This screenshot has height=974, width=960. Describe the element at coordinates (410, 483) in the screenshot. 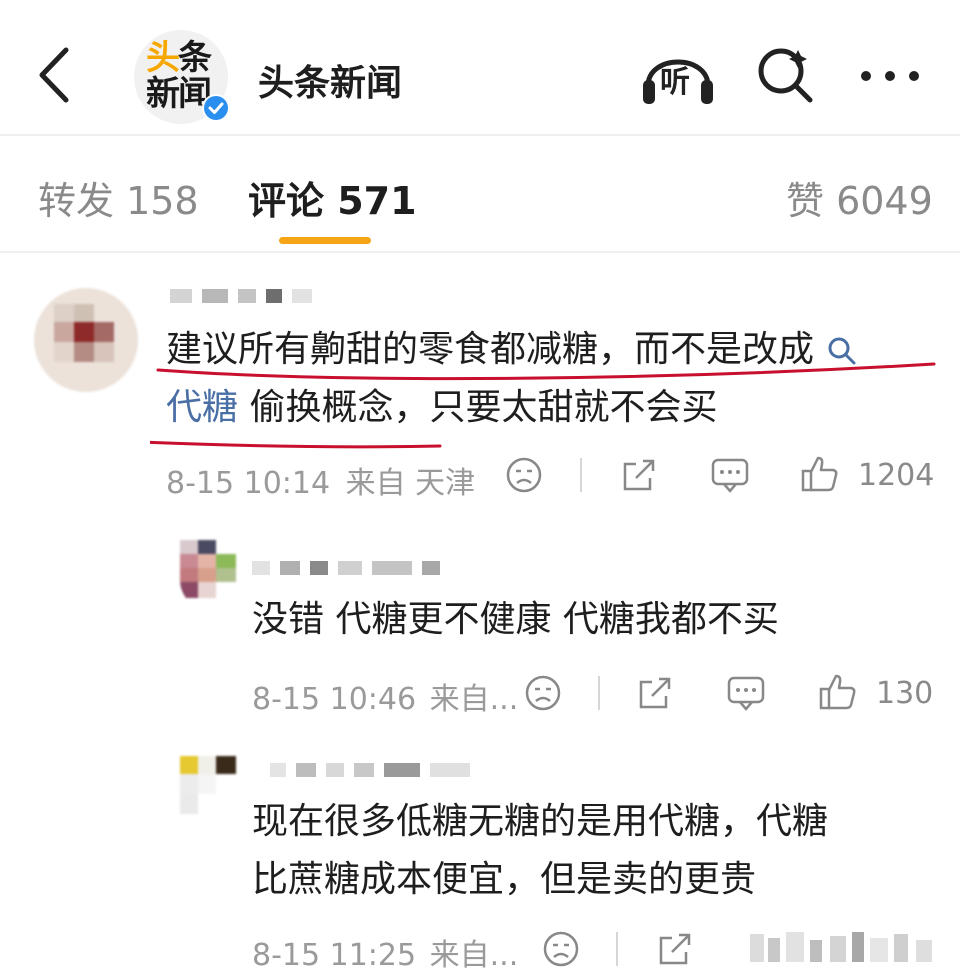

I see `comment-location: 来自 天津` at that location.